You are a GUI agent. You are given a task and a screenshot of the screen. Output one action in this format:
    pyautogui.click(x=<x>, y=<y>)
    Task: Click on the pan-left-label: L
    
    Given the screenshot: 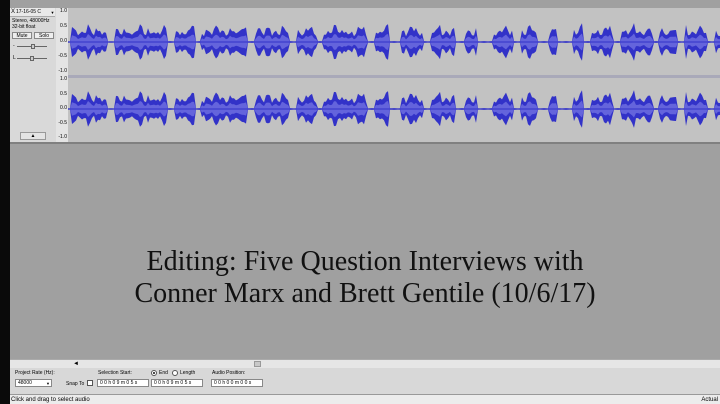 What is the action you would take?
    pyautogui.click(x=14, y=58)
    